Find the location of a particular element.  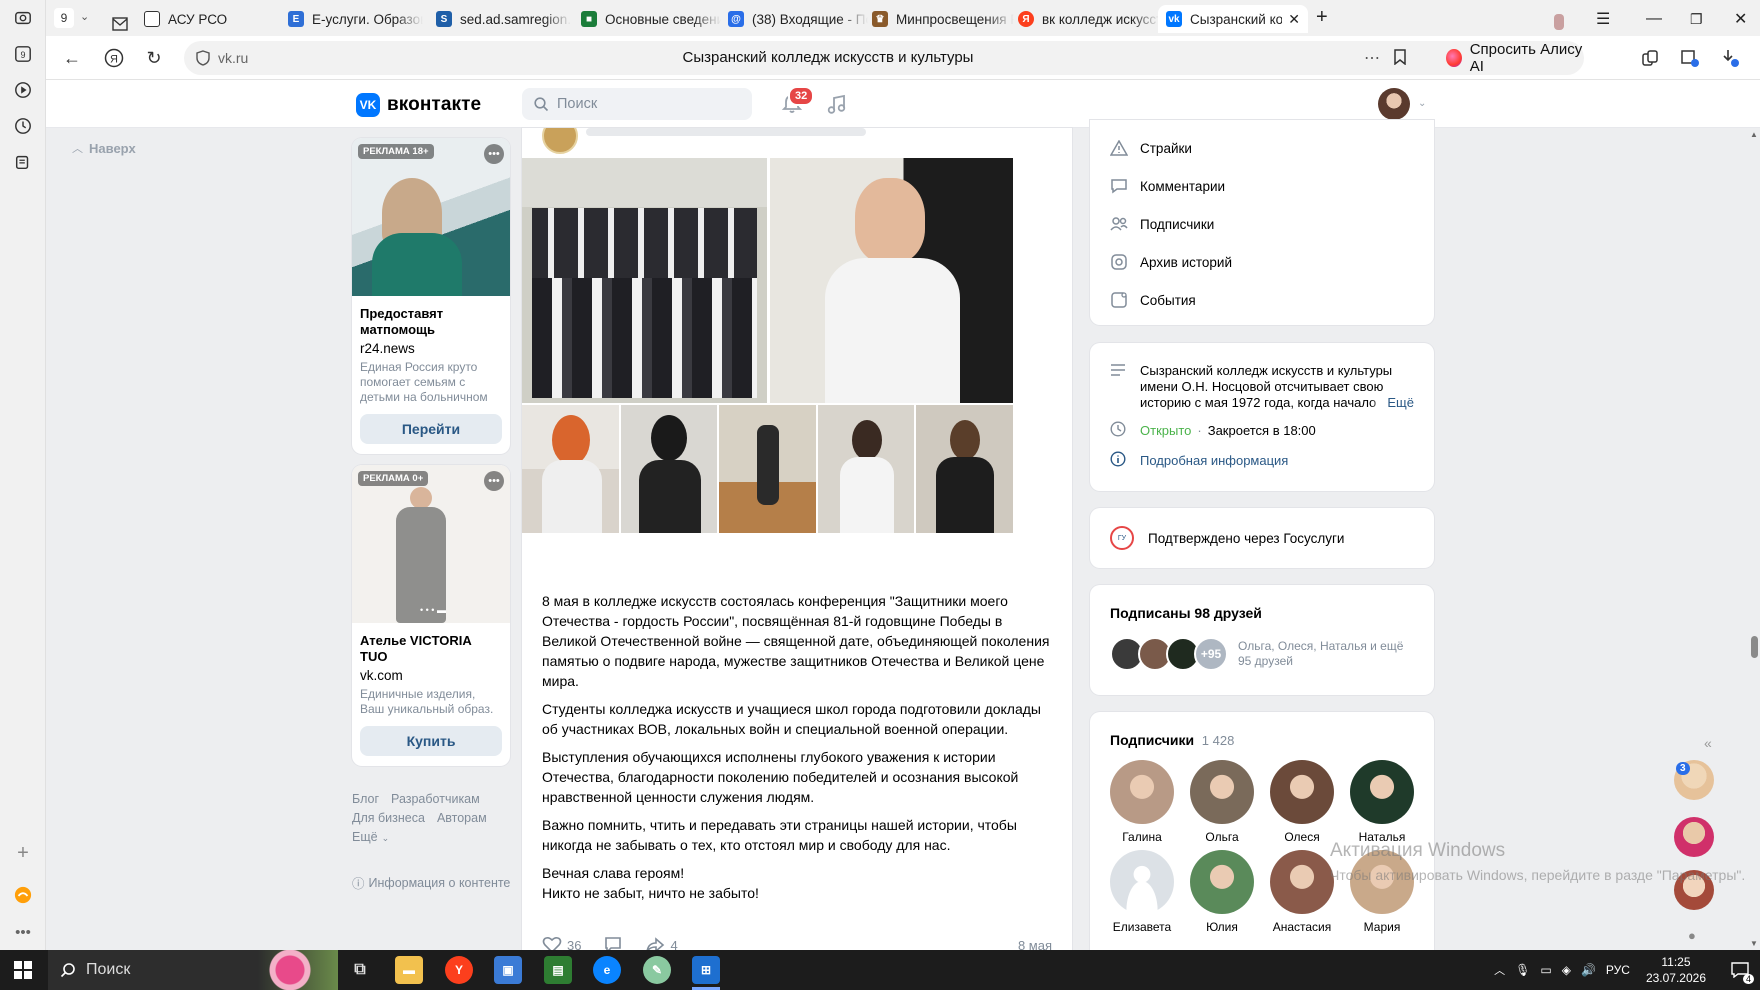

tab-osnovnye: ■ Основные сведени is located at coordinates (651, 19).